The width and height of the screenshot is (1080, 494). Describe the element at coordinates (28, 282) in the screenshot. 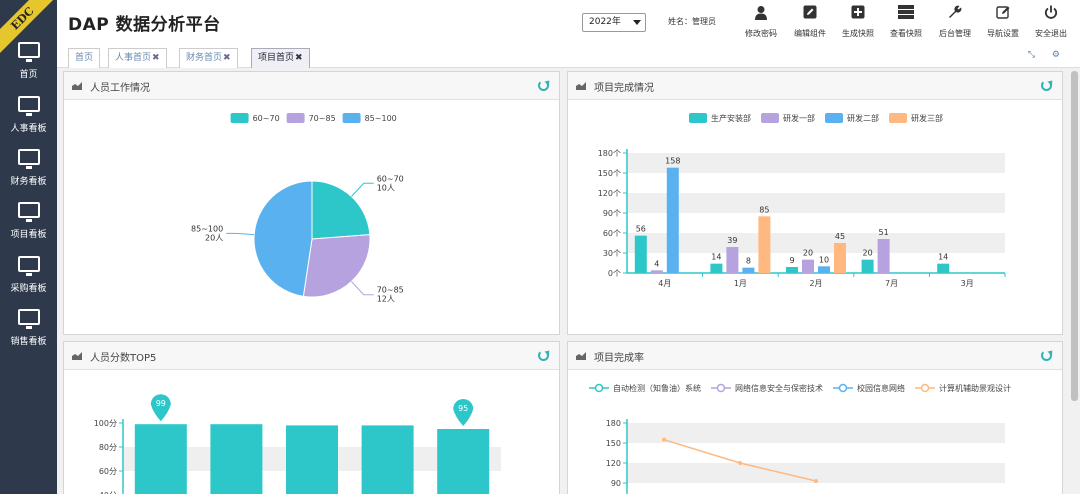

I see `sidebar-item-purchase-board: 采购看板` at that location.